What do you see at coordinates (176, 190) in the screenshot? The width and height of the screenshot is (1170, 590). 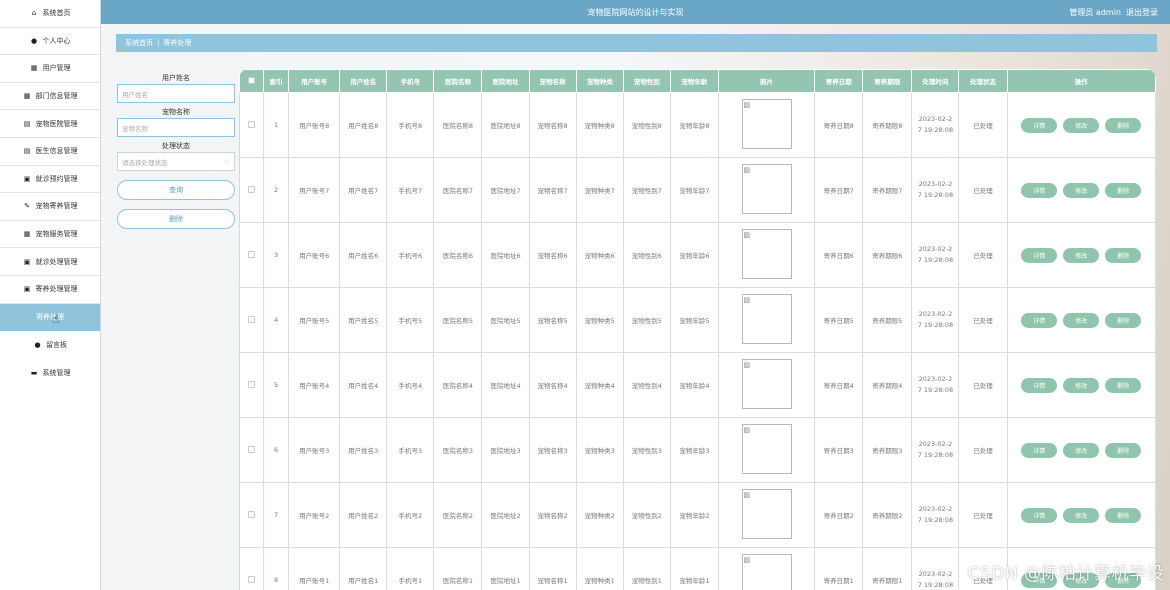 I see `query-button: 查询` at bounding box center [176, 190].